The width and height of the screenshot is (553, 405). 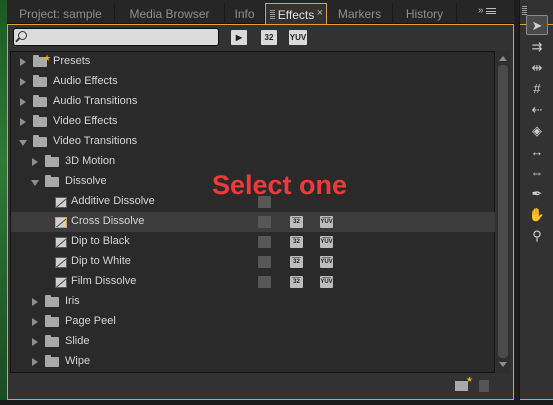 What do you see at coordinates (253, 262) in the screenshot?
I see `effect-row: Dip to White 32 YUV` at bounding box center [253, 262].